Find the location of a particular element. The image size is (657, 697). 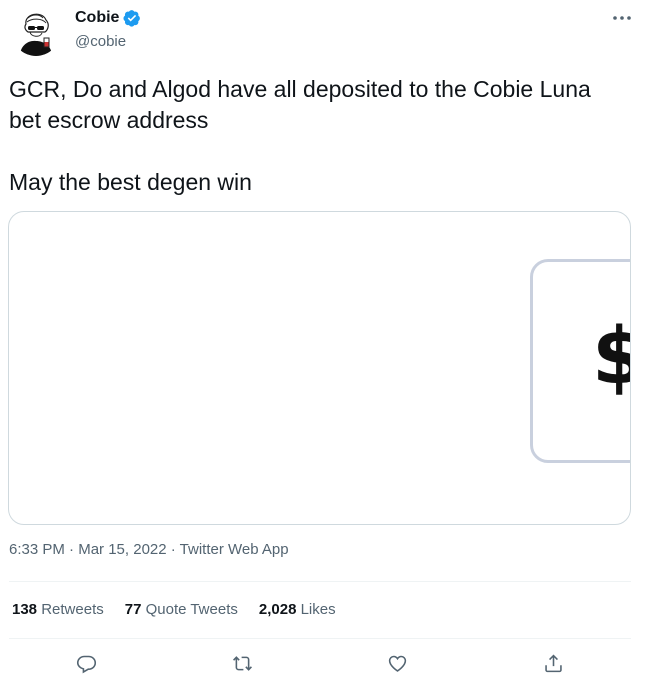

like-icon is located at coordinates (398, 663).